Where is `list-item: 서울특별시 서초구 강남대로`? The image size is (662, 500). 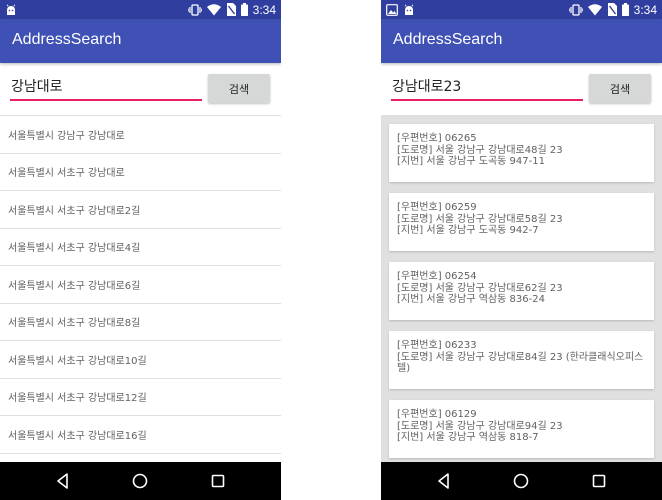
list-item: 서울특별시 서초구 강남대로 is located at coordinates (140, 172).